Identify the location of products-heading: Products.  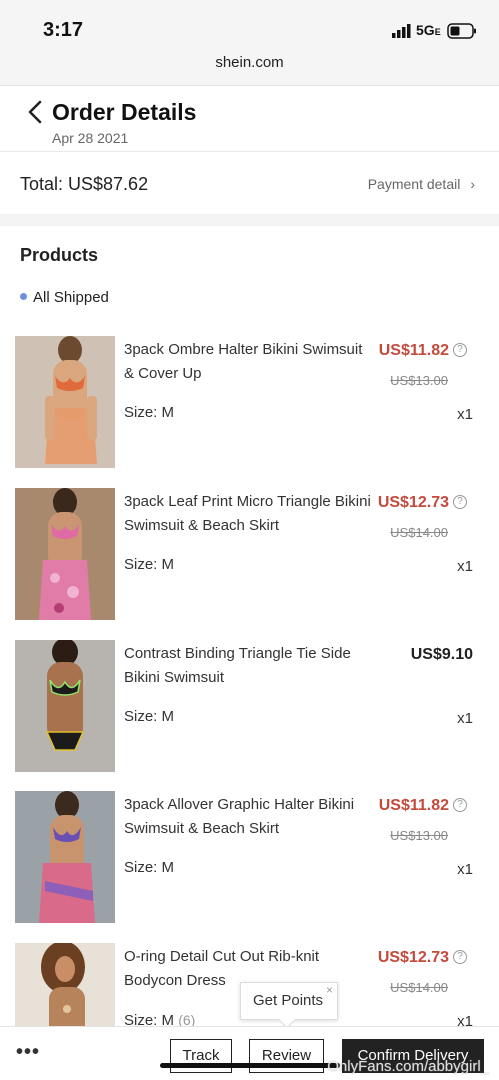
(59, 255).